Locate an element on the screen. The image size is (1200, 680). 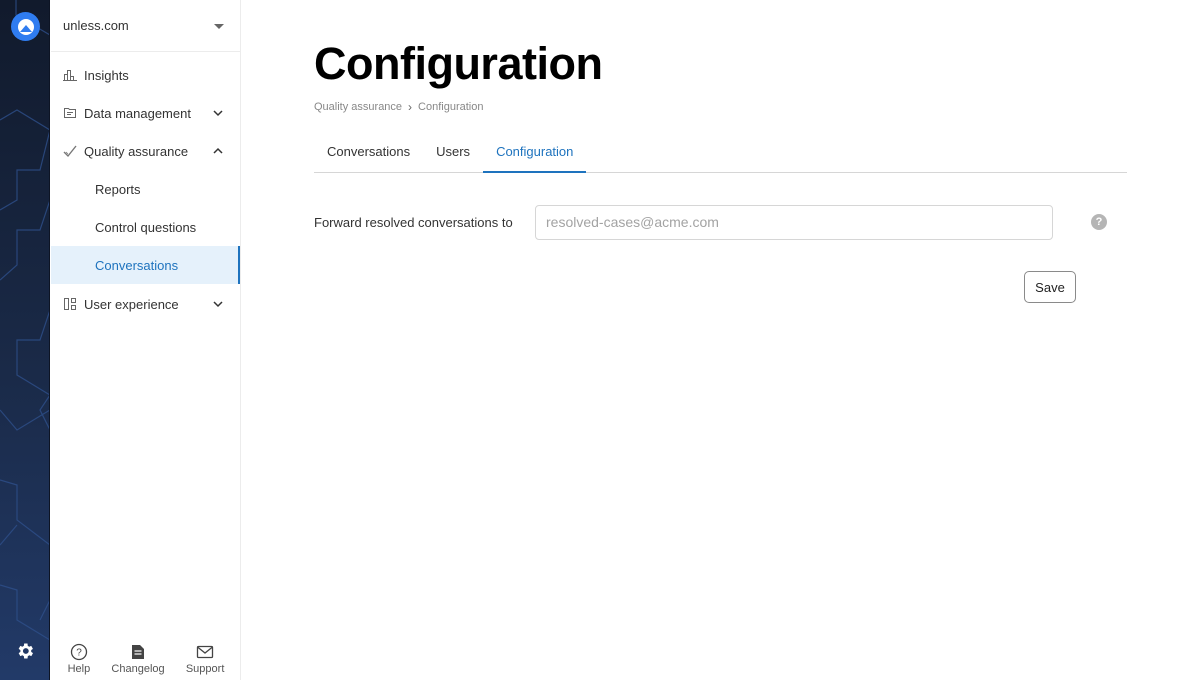
tab-configuration: Configuration is located at coordinates (535, 154).